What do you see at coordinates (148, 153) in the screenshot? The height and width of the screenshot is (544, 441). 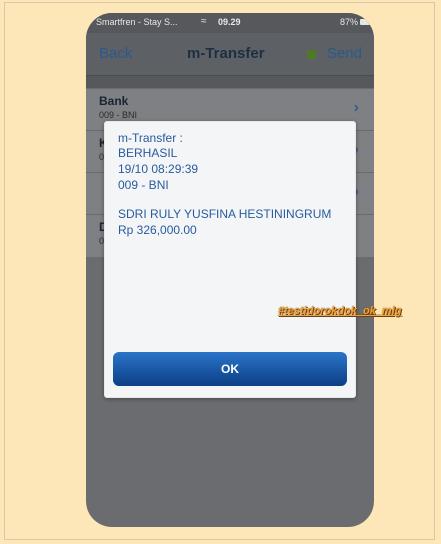 I see `dialog-line-status: BERHASIL` at bounding box center [148, 153].